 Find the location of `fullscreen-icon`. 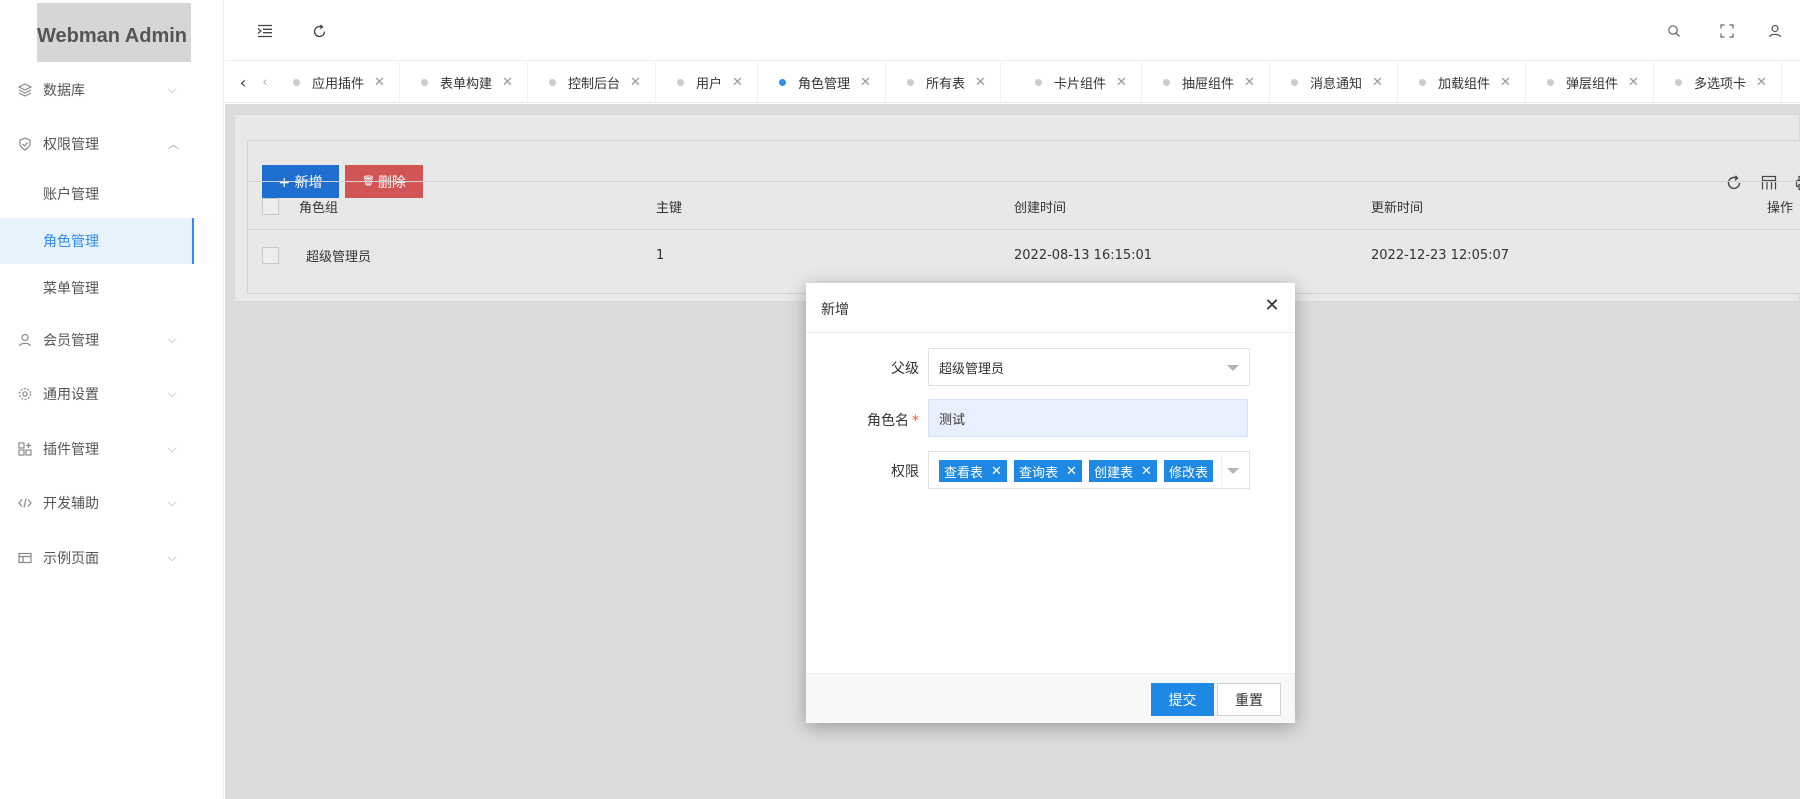

fullscreen-icon is located at coordinates (1727, 31).